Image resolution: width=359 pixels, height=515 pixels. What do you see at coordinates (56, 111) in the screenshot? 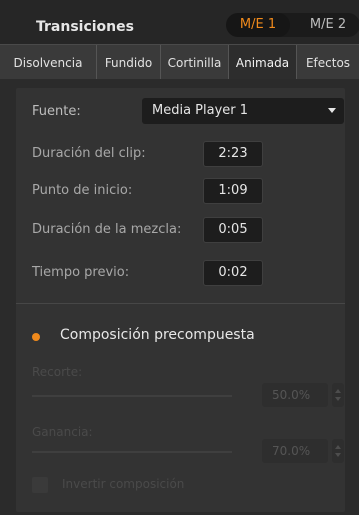
I see `source-label: Fuente:` at bounding box center [56, 111].